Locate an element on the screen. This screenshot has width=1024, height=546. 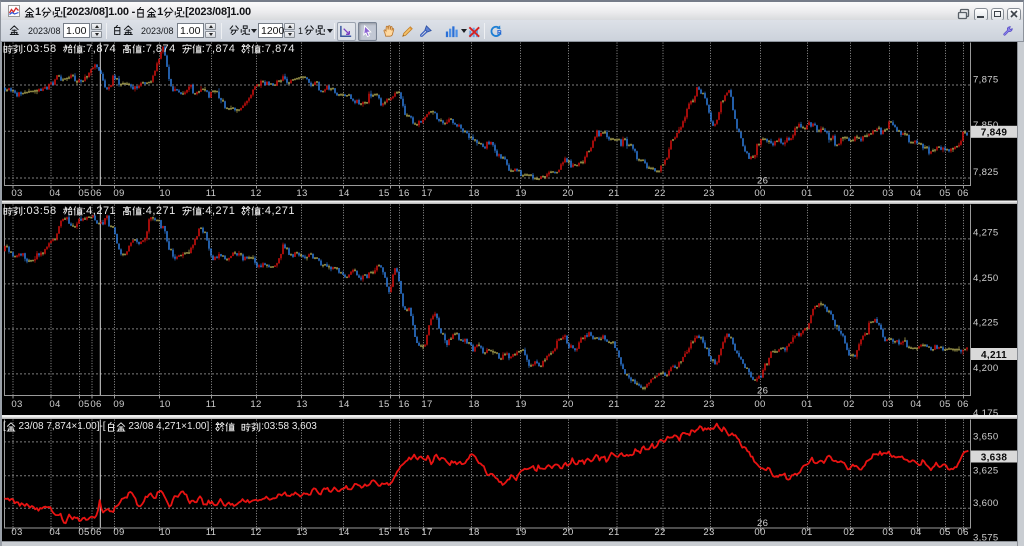
svg-text: 4,275 is located at coordinates (986, 233).